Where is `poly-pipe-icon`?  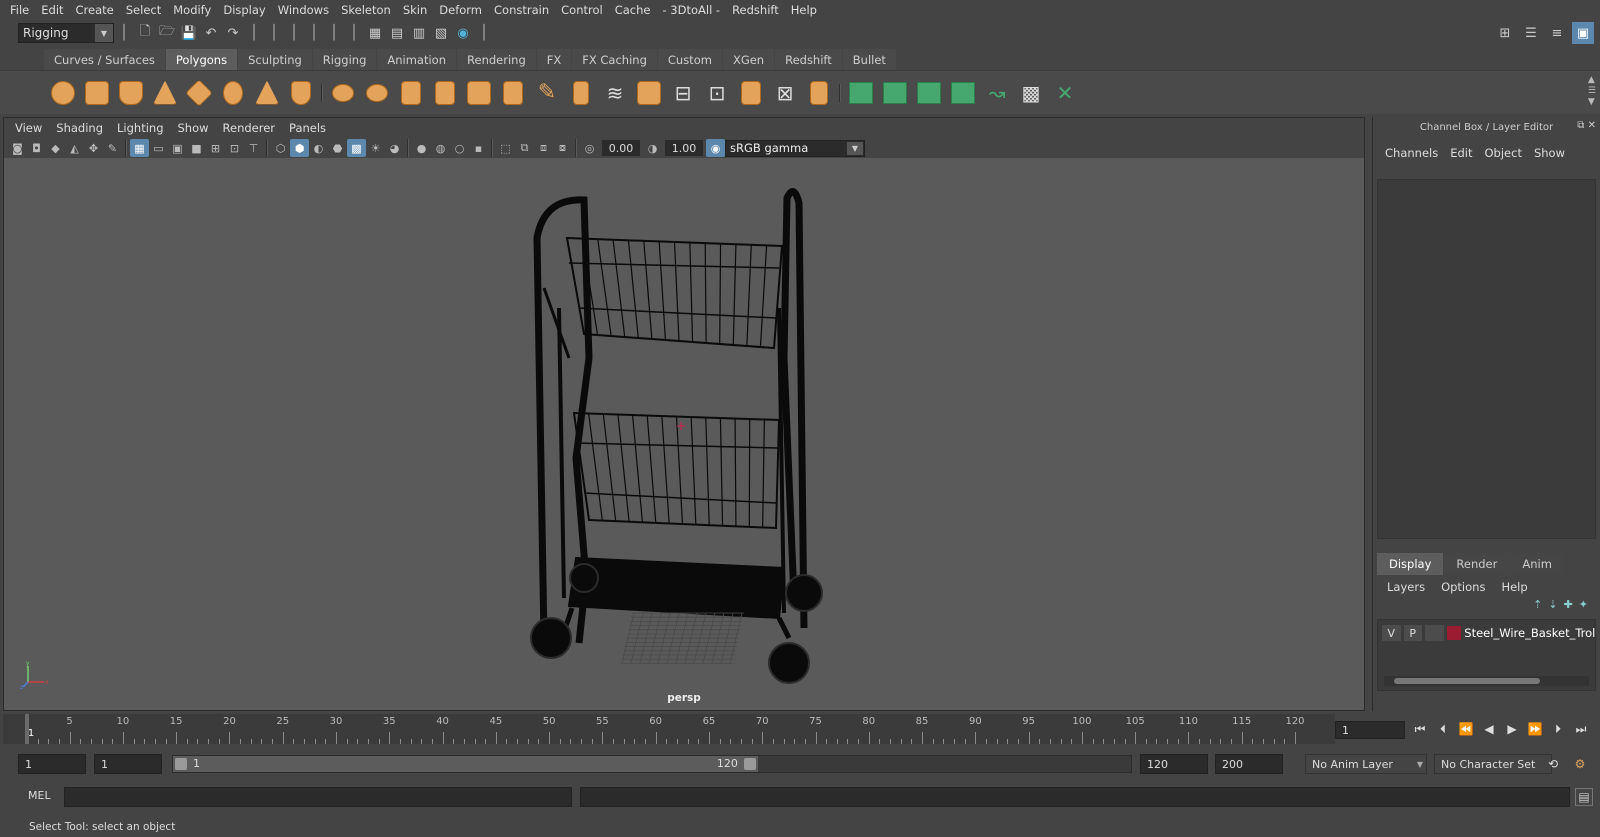 poly-pipe-icon is located at coordinates (301, 93).